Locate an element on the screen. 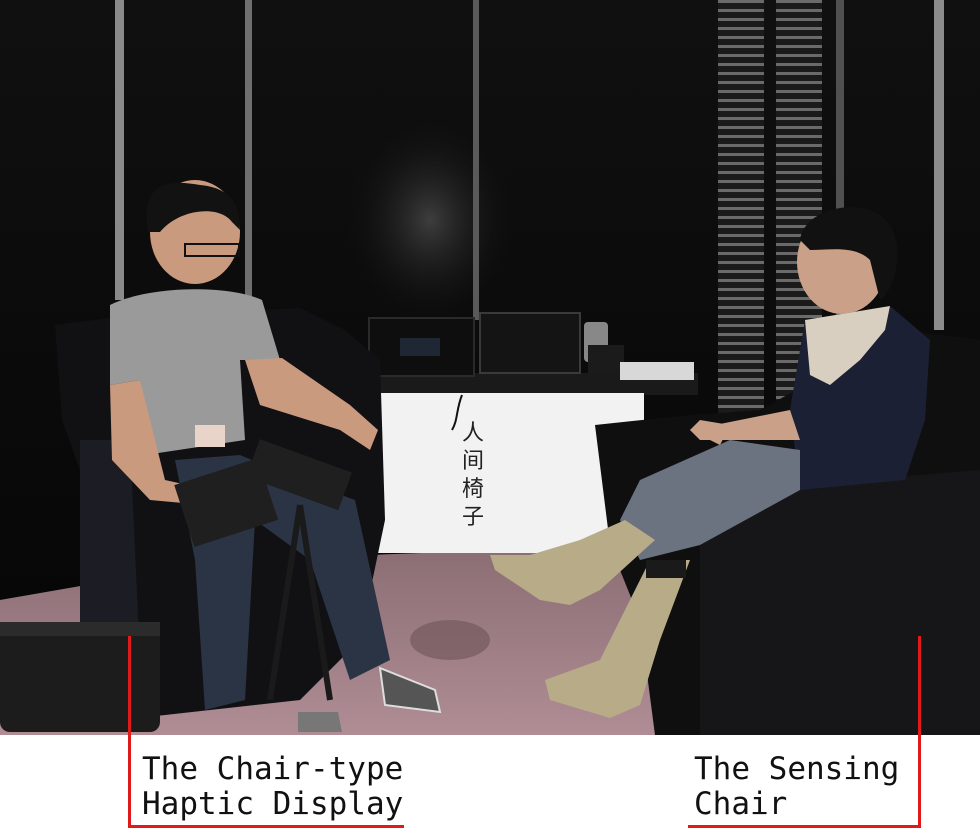  footstool is located at coordinates (80, 677).